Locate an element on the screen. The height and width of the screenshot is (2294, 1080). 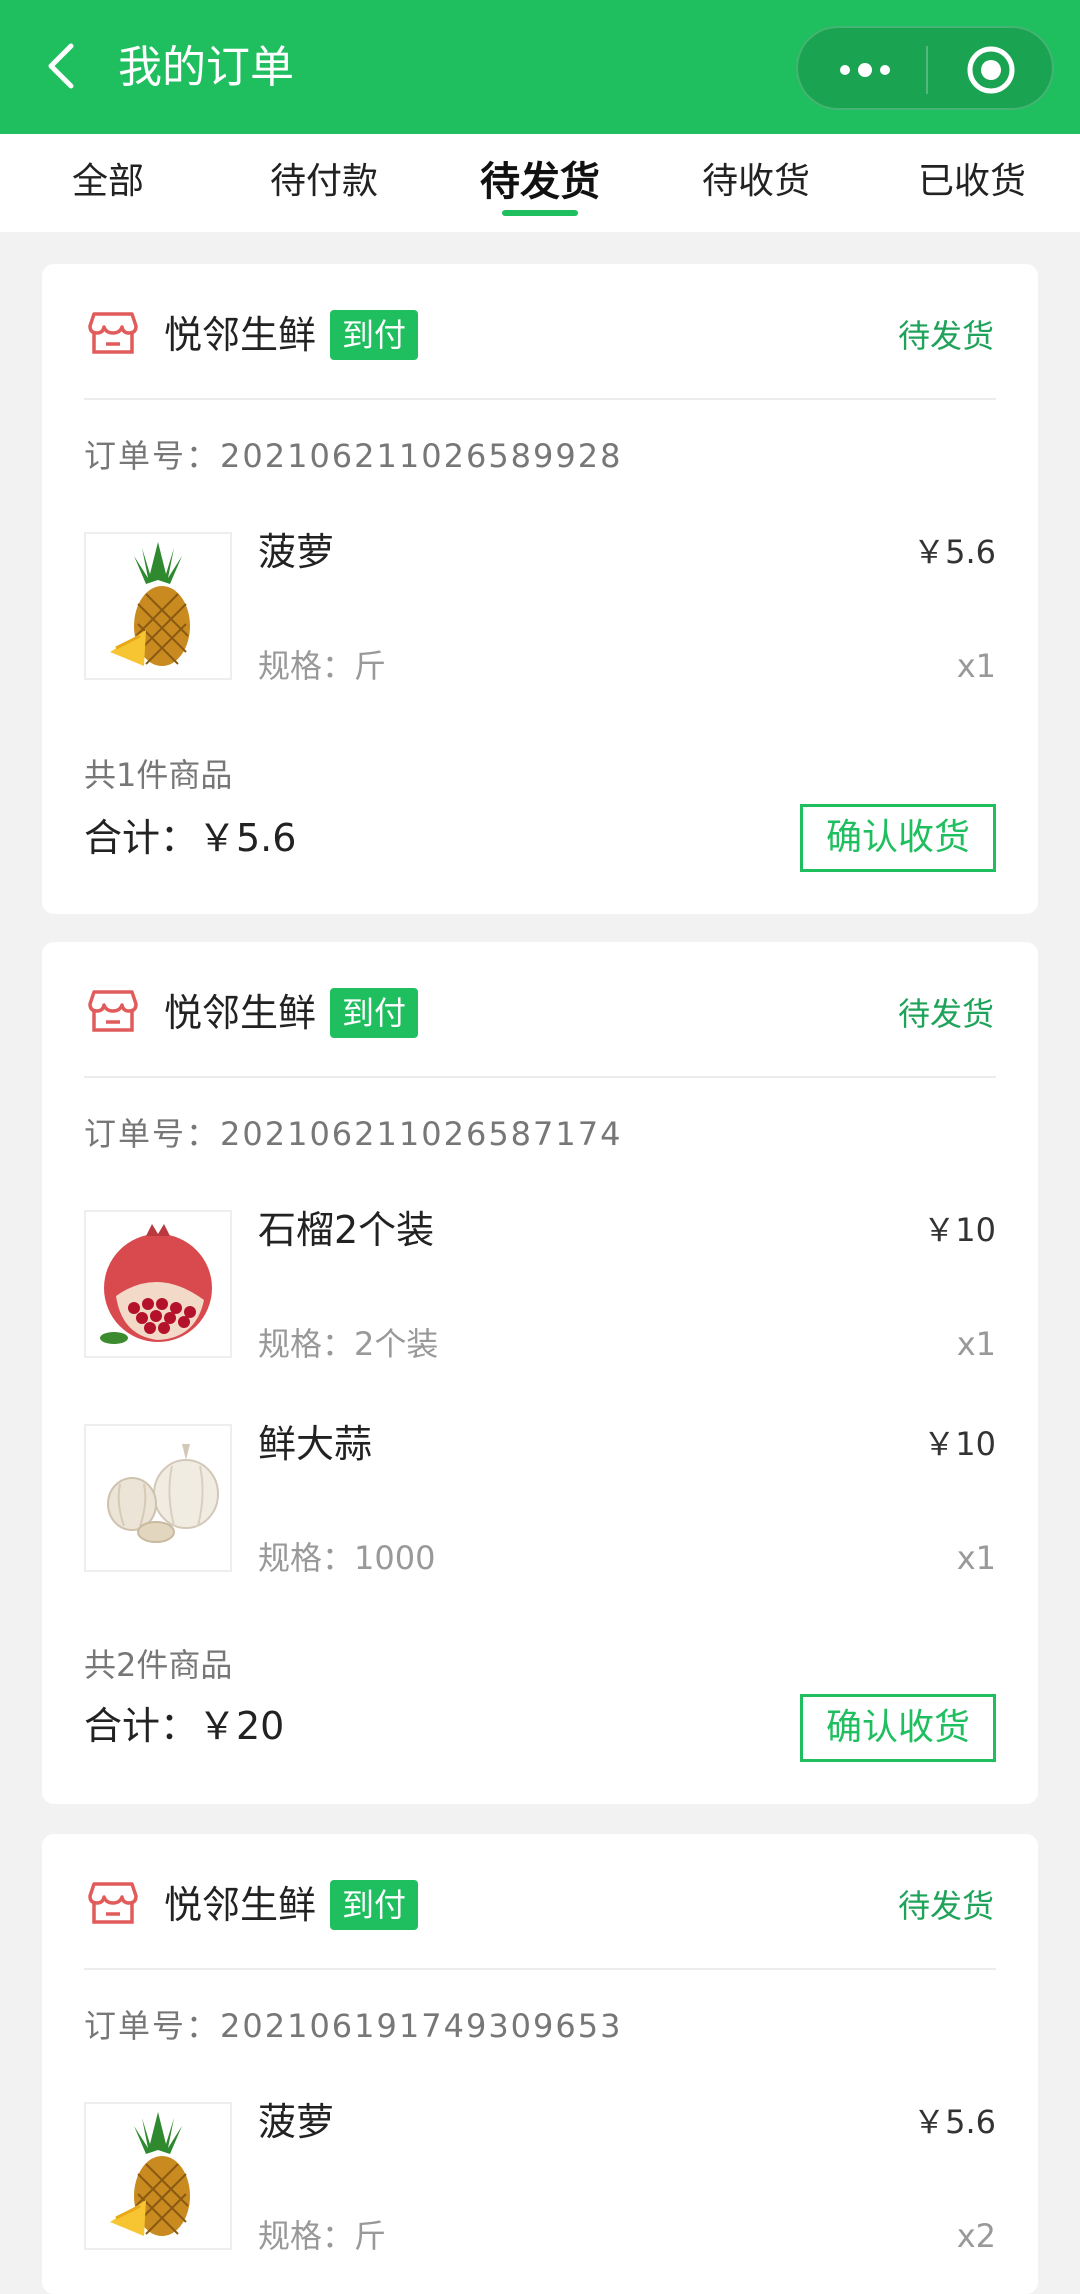
tab-pending-shipment: 待发货 is located at coordinates (540, 182).